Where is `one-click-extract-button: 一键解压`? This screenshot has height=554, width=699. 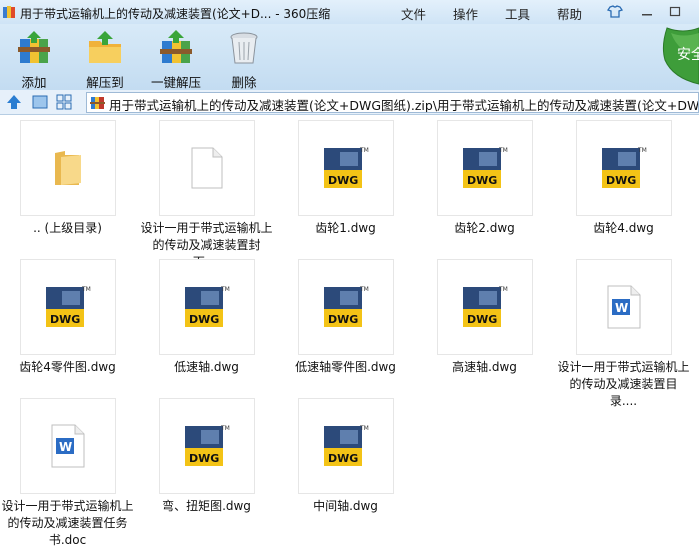
one-click-extract-button: 一键解压 is located at coordinates (176, 60).